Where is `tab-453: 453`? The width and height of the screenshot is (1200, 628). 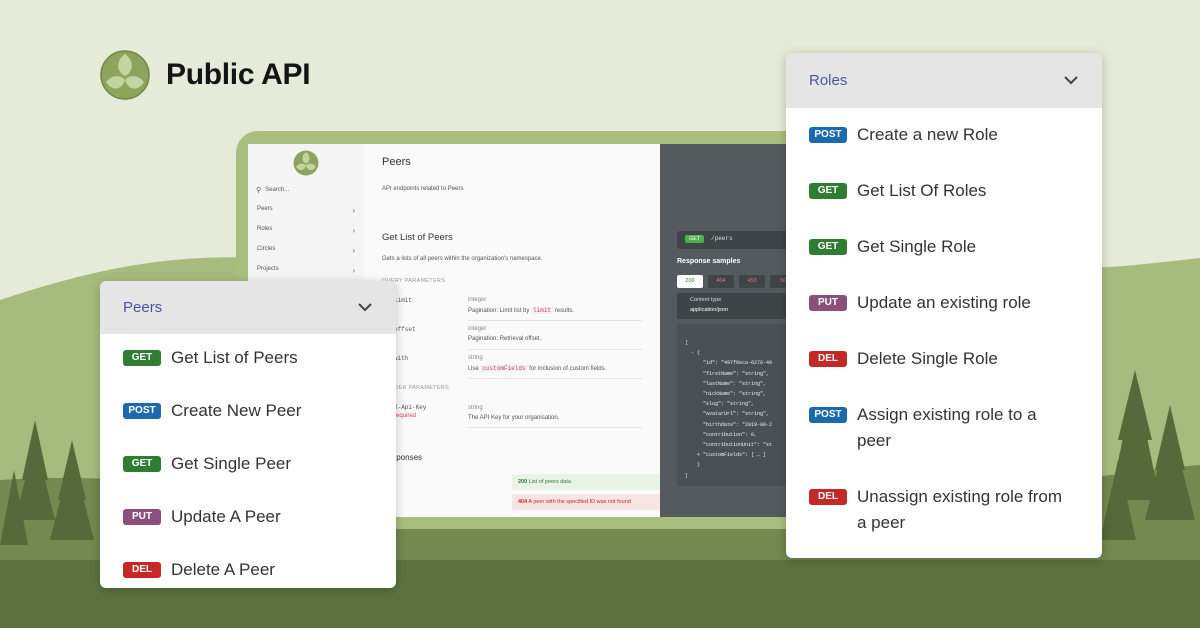 tab-453: 453 is located at coordinates (752, 281).